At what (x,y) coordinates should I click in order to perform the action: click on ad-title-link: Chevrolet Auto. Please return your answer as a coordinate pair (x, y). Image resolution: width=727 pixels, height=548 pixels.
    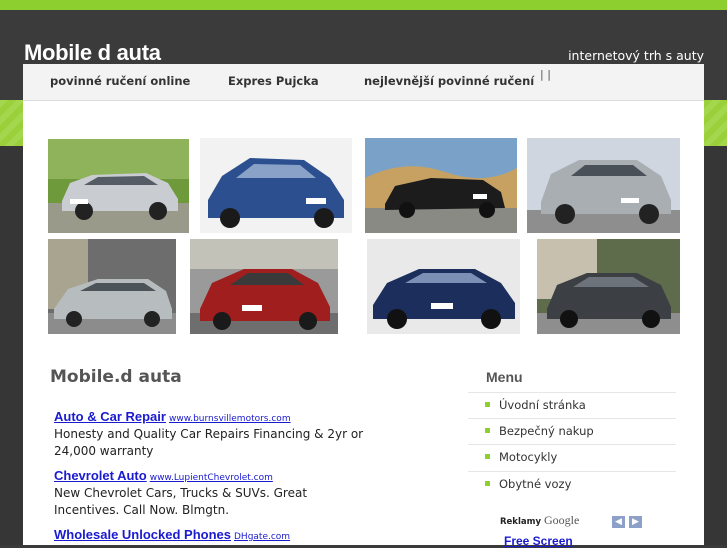
    Looking at the image, I should click on (100, 475).